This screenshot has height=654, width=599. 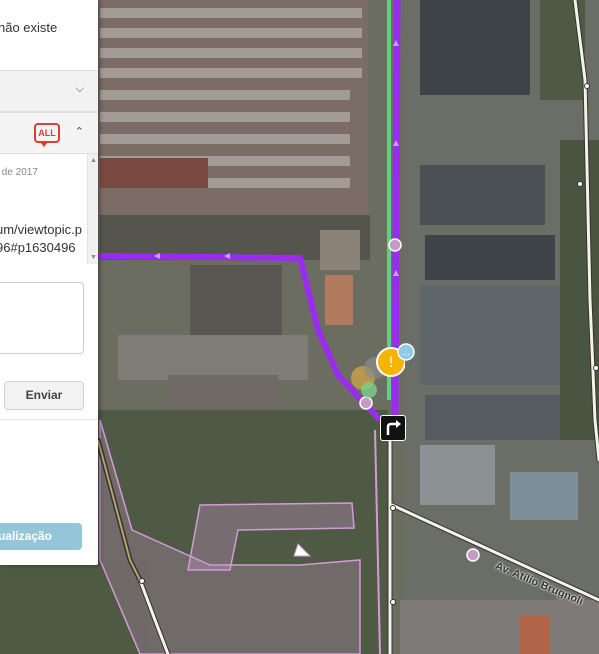 I want to click on all-chat-icon: ALL, so click(x=47, y=135).